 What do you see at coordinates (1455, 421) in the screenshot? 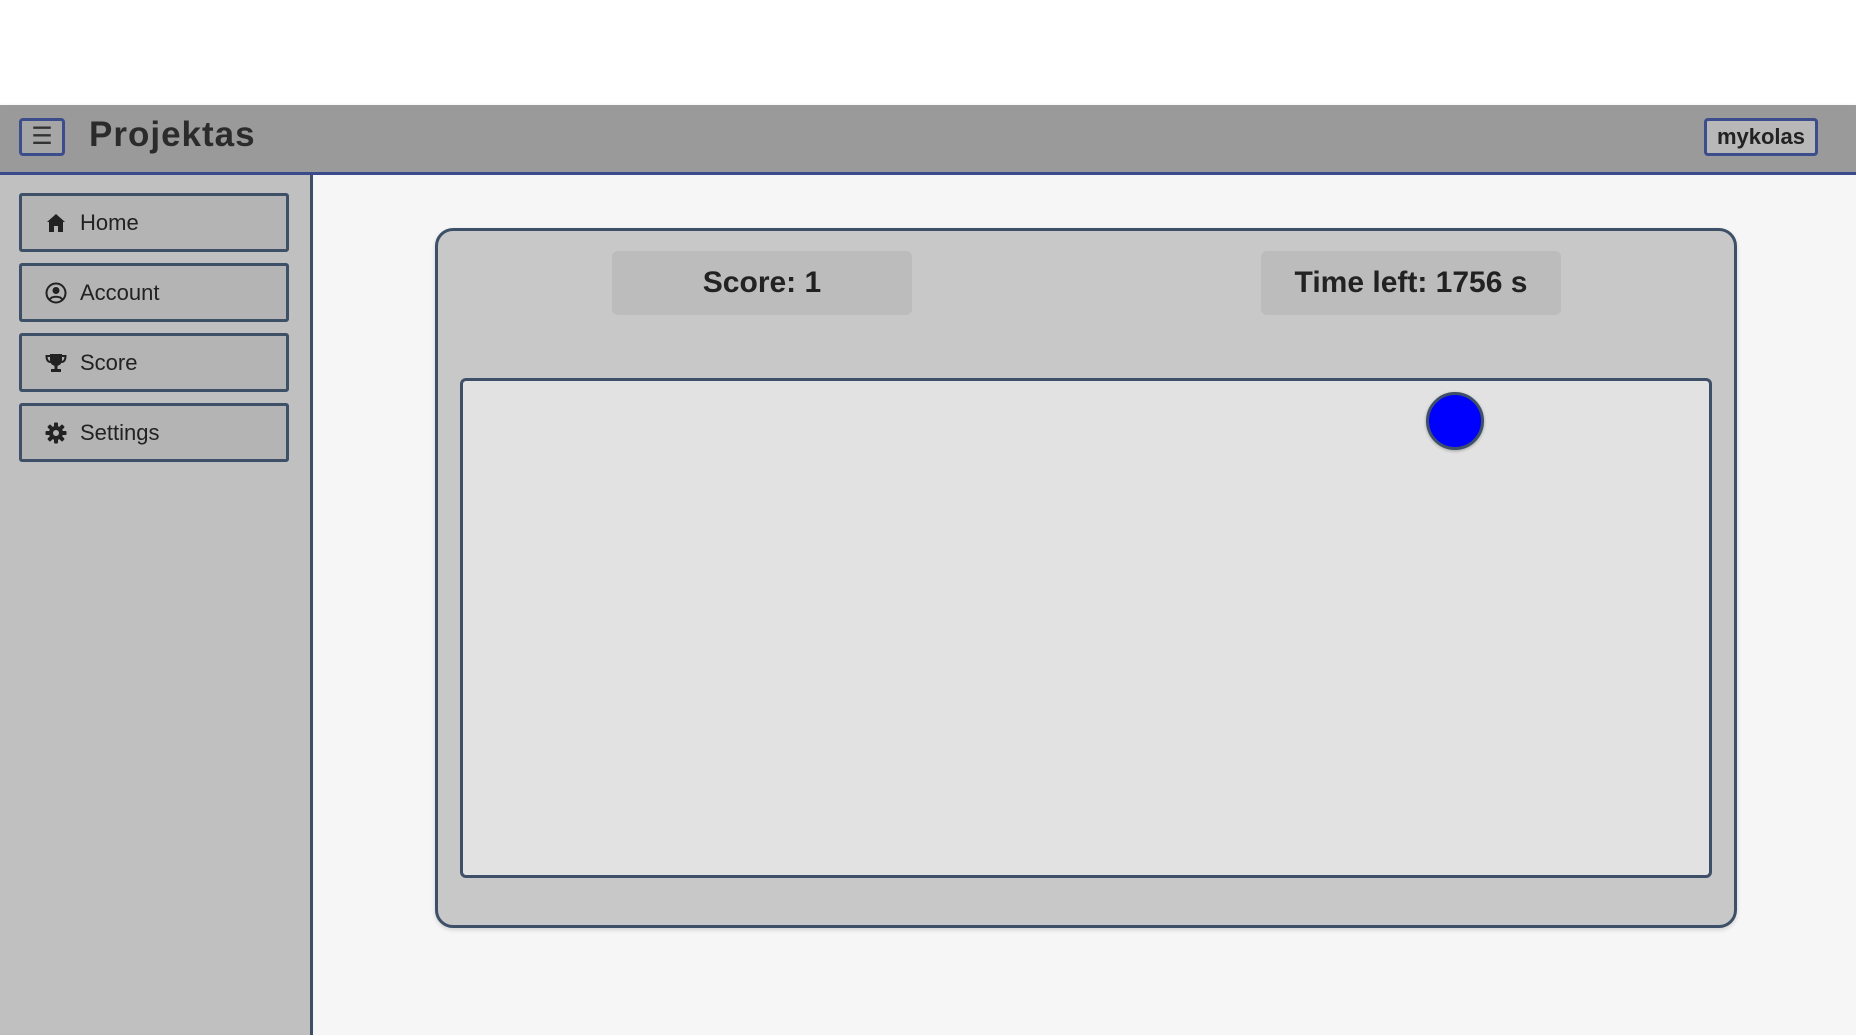
I see `game-target-circle` at bounding box center [1455, 421].